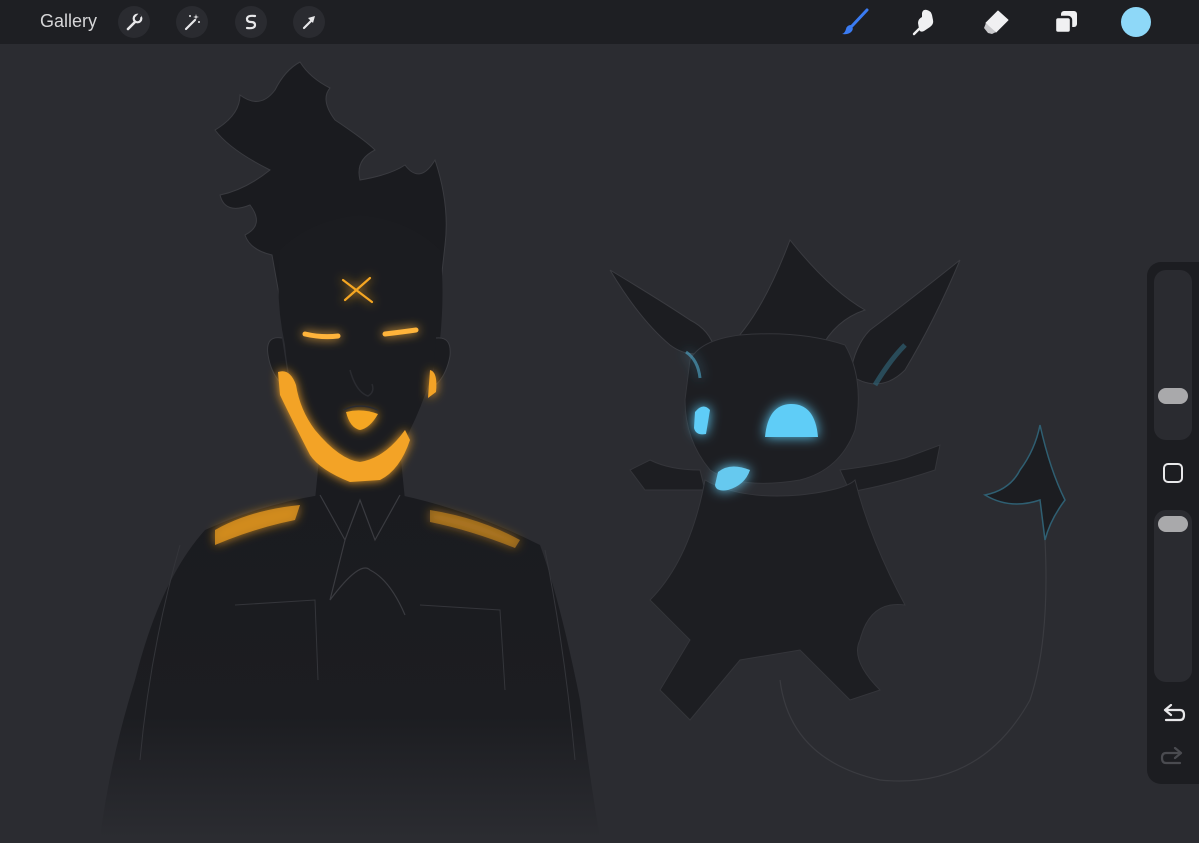  I want to click on transform-arrow-icon, so click(309, 22).